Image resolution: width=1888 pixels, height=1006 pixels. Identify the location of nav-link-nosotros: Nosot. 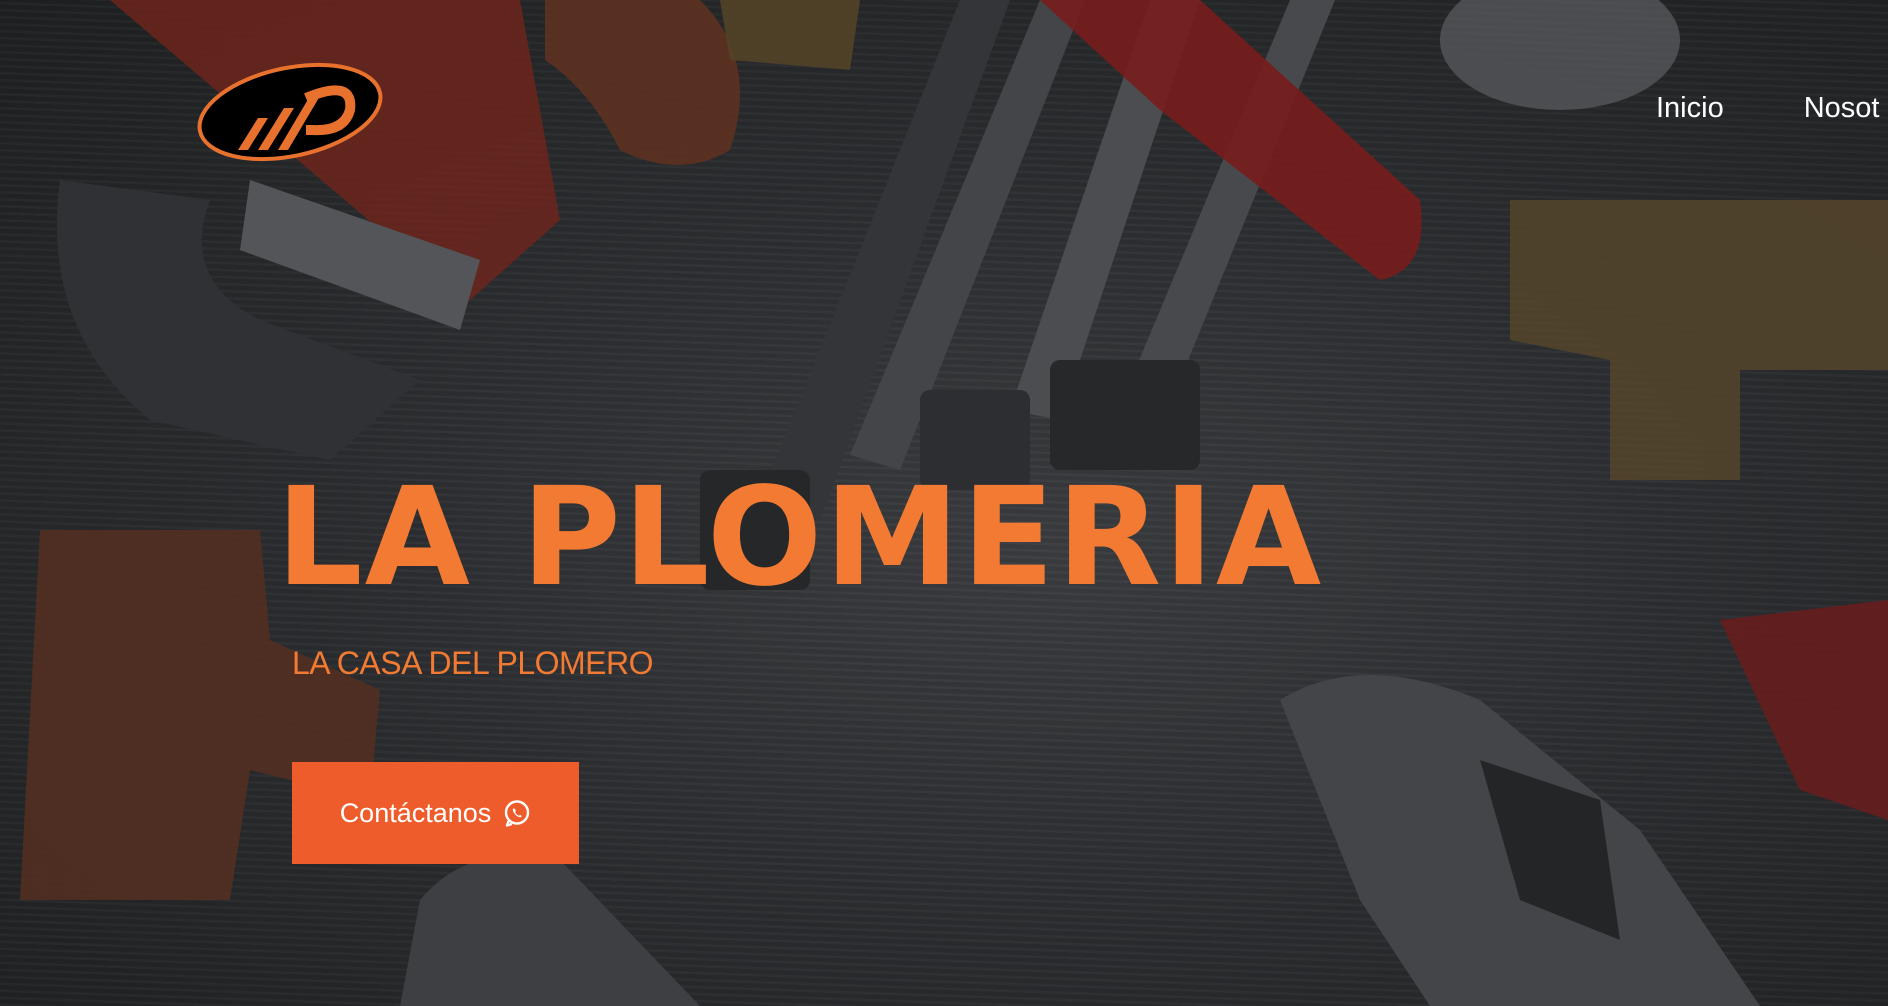
(1842, 108).